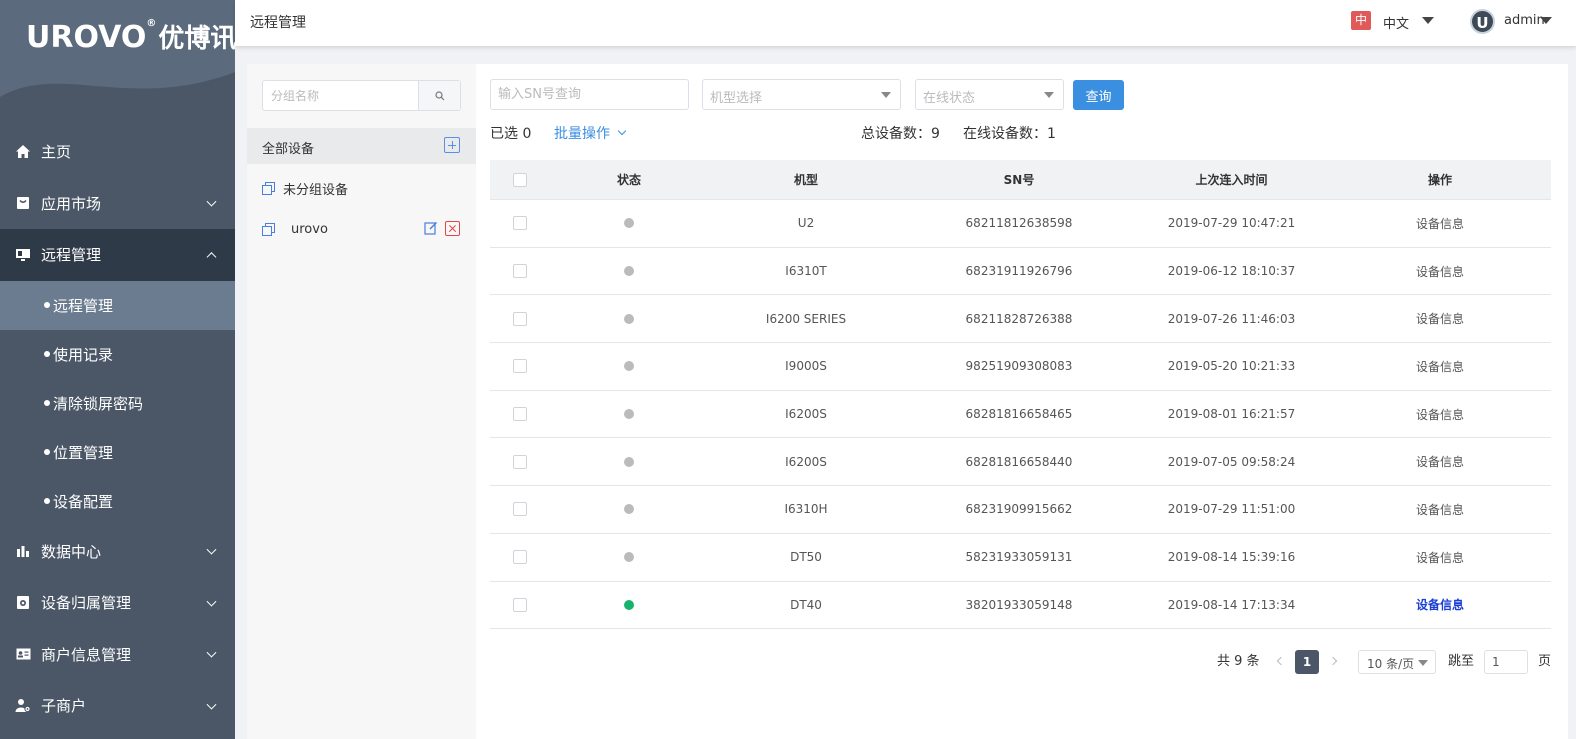 The height and width of the screenshot is (739, 1576). I want to click on language-caret-icon, so click(1428, 20).